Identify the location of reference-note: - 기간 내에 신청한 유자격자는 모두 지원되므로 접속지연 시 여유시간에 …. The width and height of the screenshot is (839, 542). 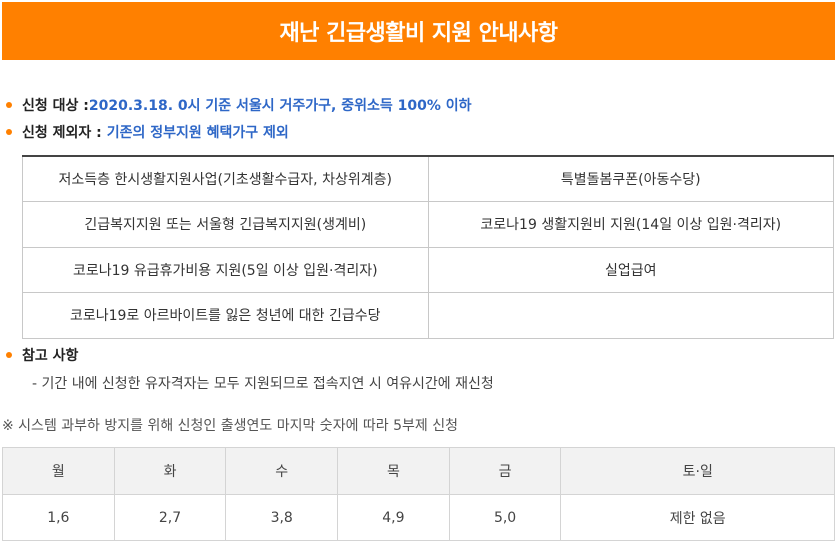
(263, 384).